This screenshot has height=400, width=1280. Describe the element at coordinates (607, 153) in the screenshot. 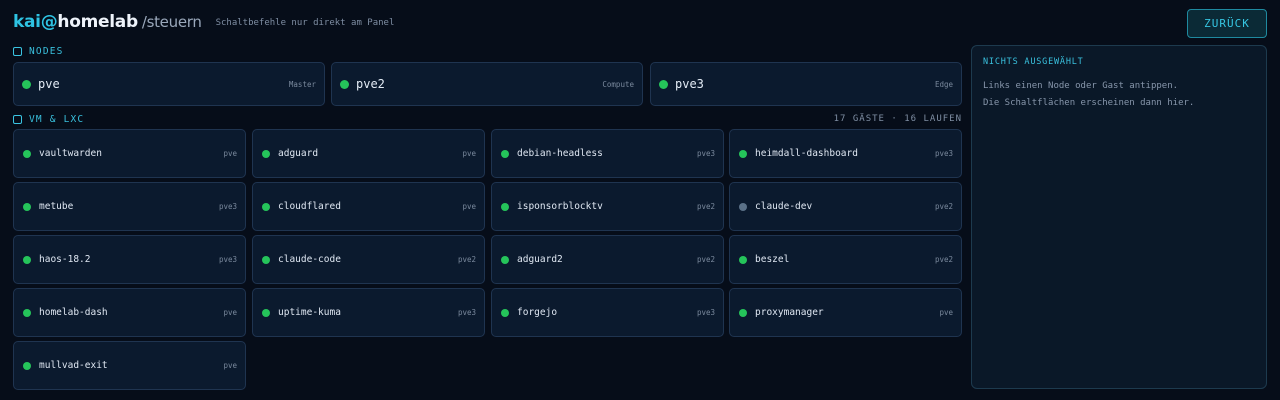

I see `guest-card: debian-headless pve3` at that location.